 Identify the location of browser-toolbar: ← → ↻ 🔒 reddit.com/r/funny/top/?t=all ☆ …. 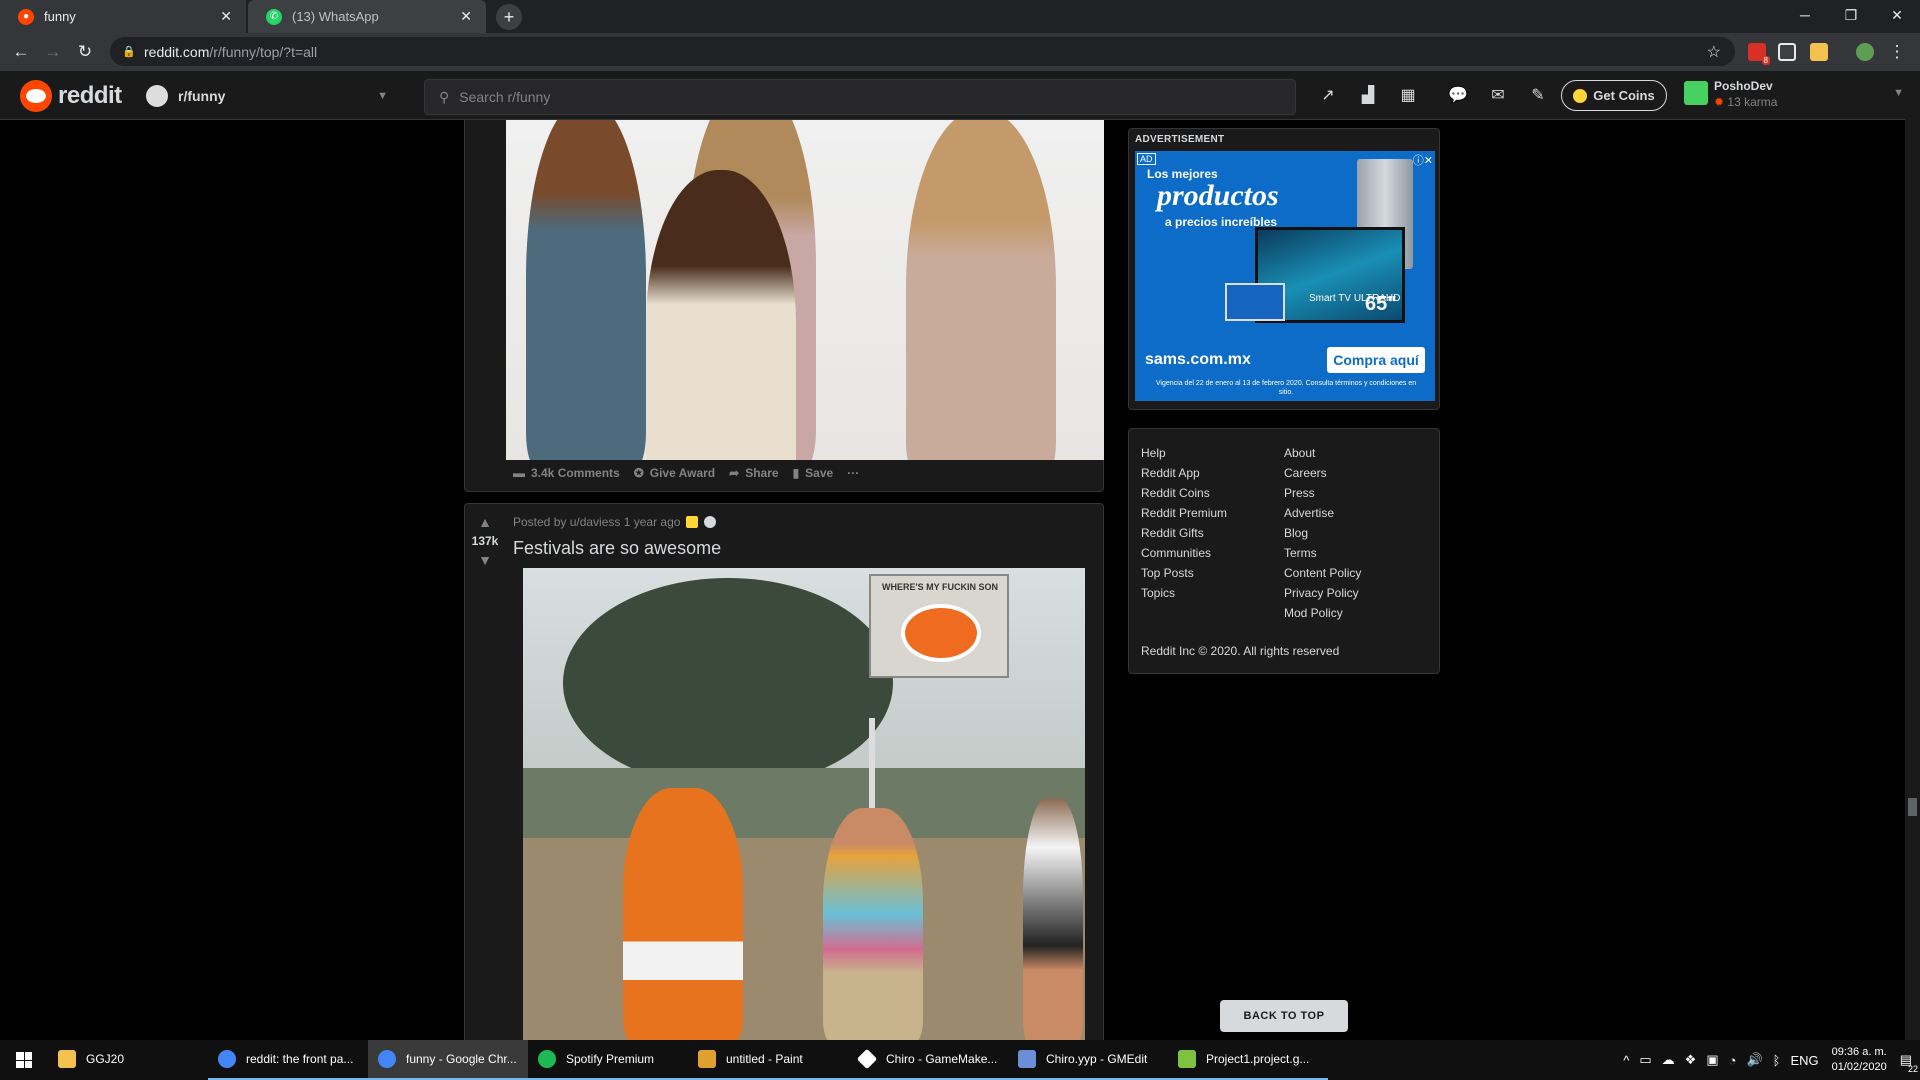
(960, 52).